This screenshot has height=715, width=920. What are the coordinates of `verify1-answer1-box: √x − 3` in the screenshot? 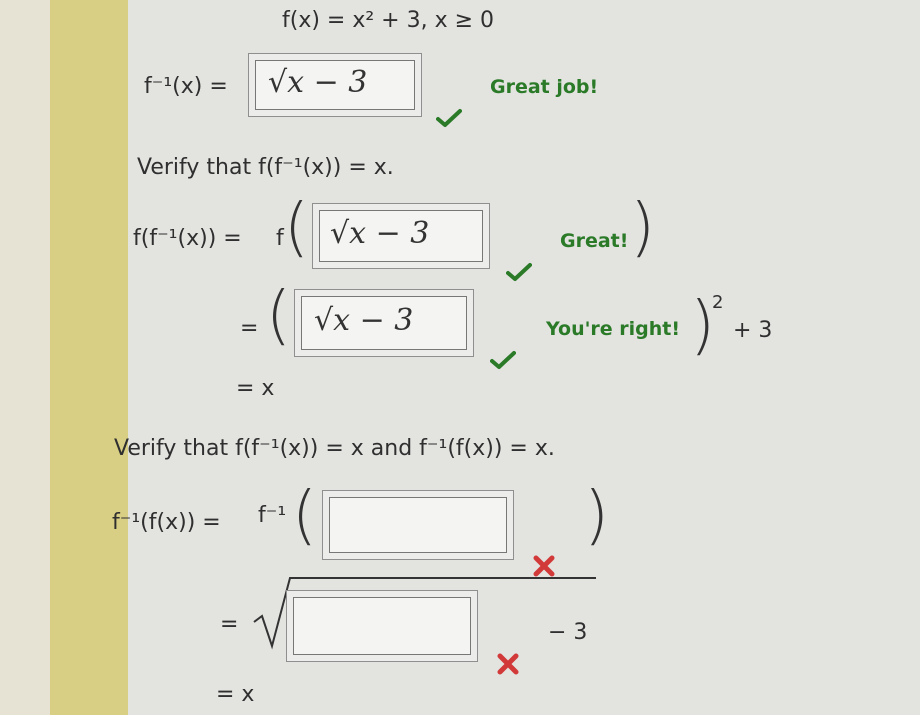 It's located at (401, 236).